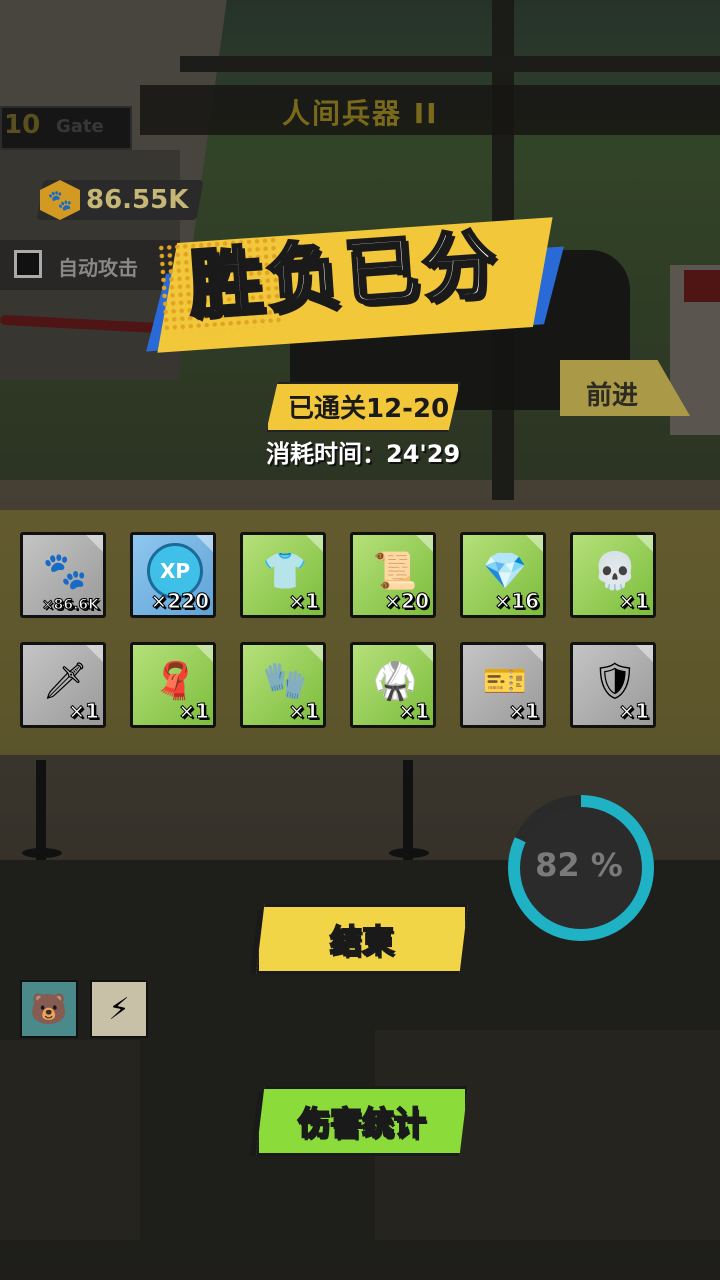 This screenshot has width=720, height=1280. I want to click on damage-stats-button-label: 伤害统计, so click(362, 1123).